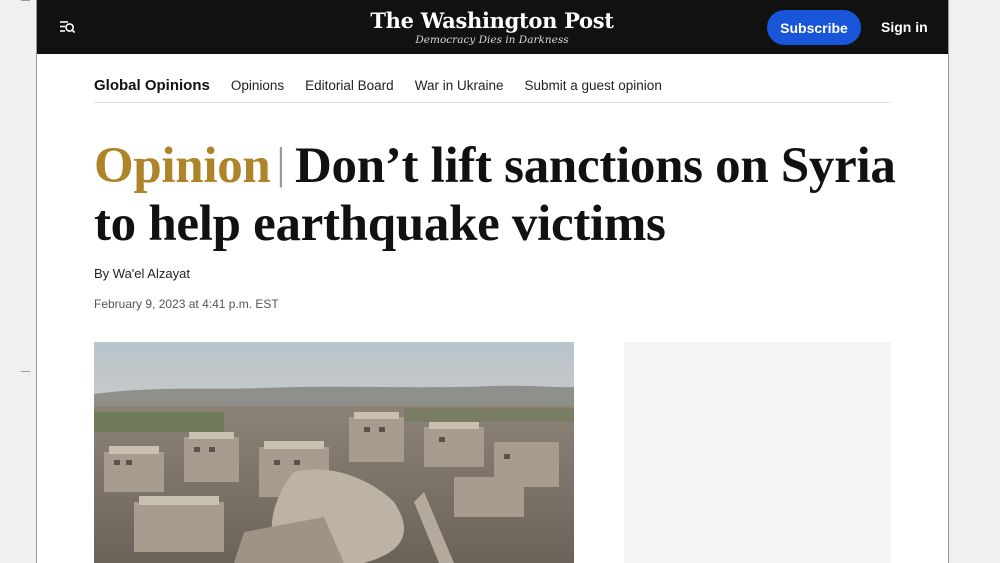  Describe the element at coordinates (182, 166) in the screenshot. I see `opinion-kicker: Opinion` at that location.